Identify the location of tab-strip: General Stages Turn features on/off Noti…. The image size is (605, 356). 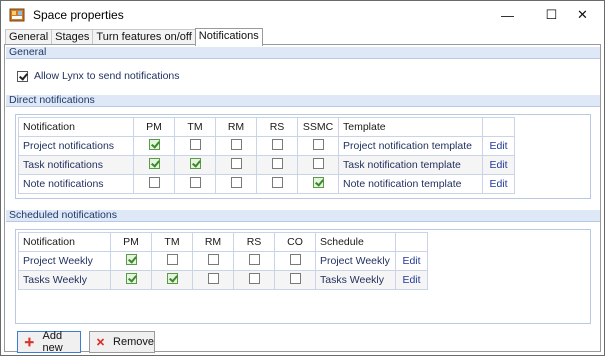
(134, 37).